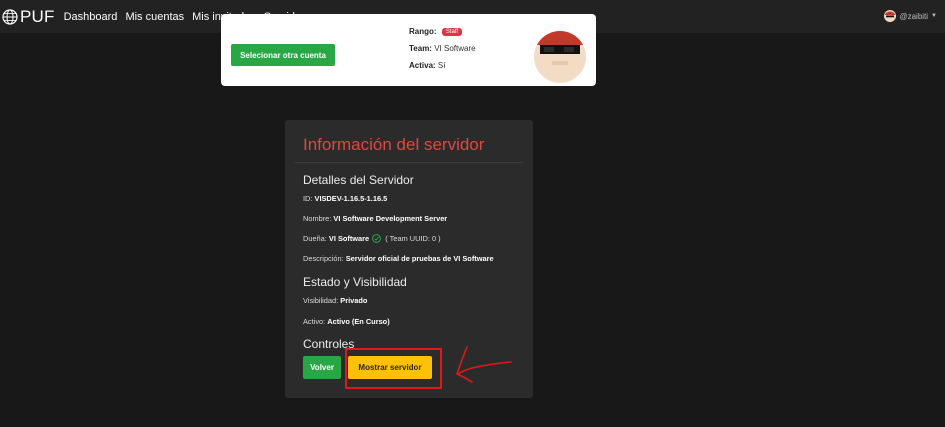 This screenshot has width=945, height=427. What do you see at coordinates (914, 16) in the screenshot?
I see `username: @zaibiti` at bounding box center [914, 16].